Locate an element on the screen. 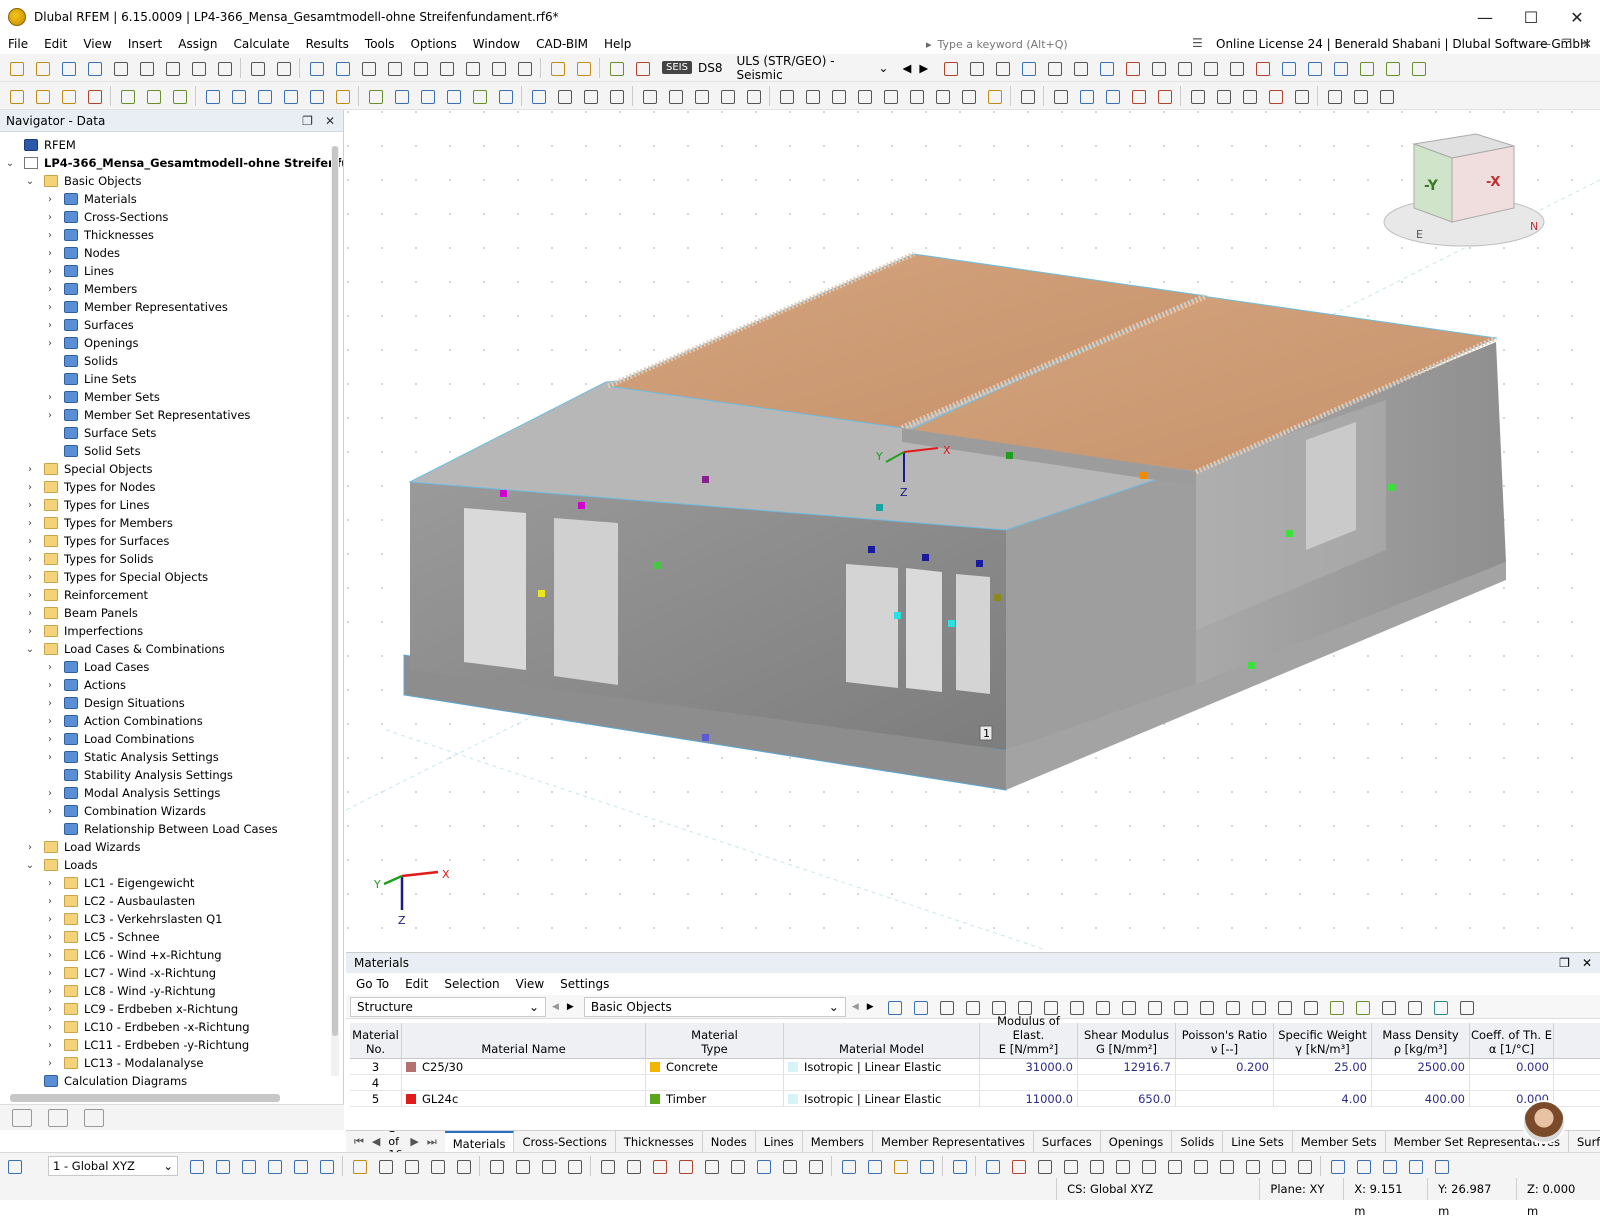 Image resolution: width=1600 pixels, height=1222 pixels. join-icon is located at coordinates (994, 96).